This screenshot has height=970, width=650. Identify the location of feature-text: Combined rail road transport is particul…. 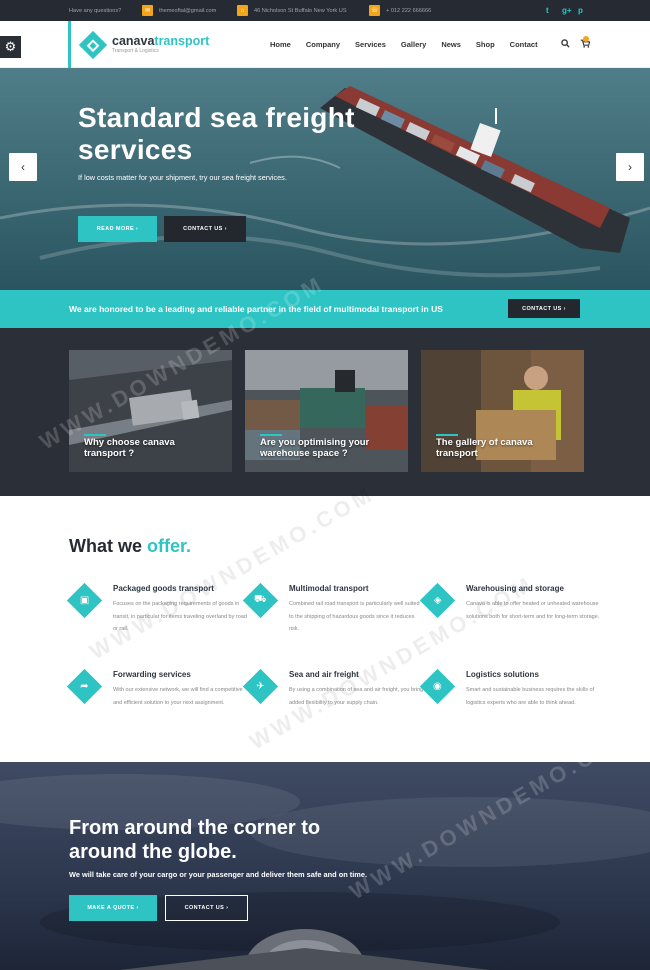
(354, 616).